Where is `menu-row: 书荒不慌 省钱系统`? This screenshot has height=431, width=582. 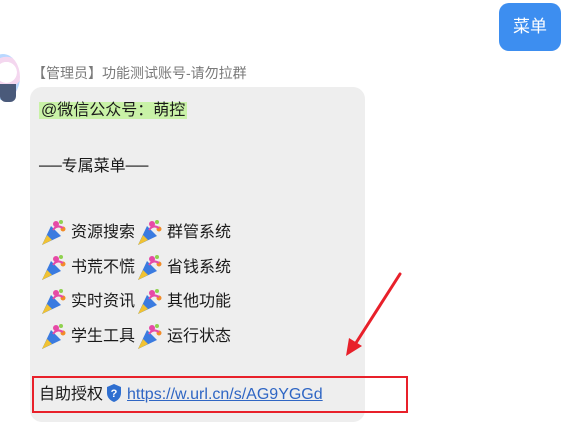 menu-row: 书荒不慌 省钱系统 is located at coordinates (135, 266).